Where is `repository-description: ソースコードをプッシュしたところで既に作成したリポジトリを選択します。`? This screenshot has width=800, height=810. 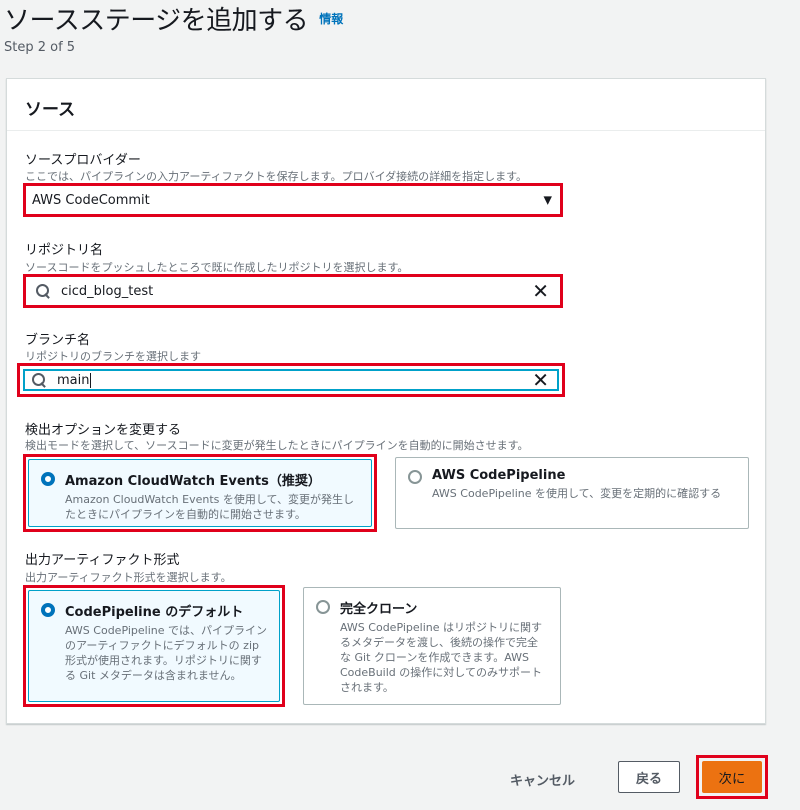 repository-description: ソースコードをプッシュしたところで既に作成したリポジトリを選択します。 is located at coordinates (217, 267).